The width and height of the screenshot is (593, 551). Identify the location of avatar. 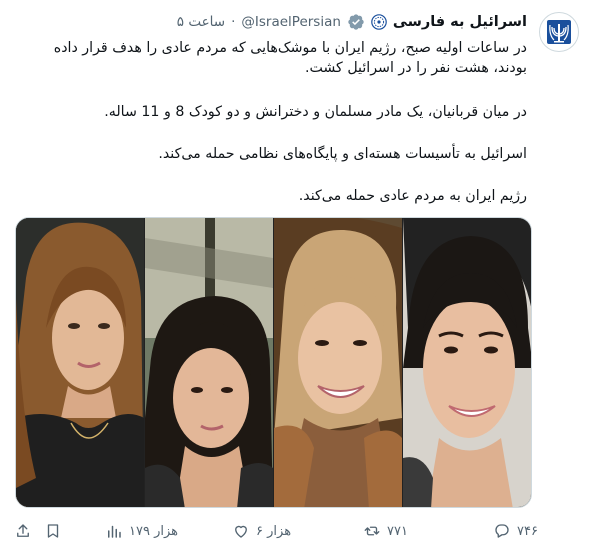
(559, 32).